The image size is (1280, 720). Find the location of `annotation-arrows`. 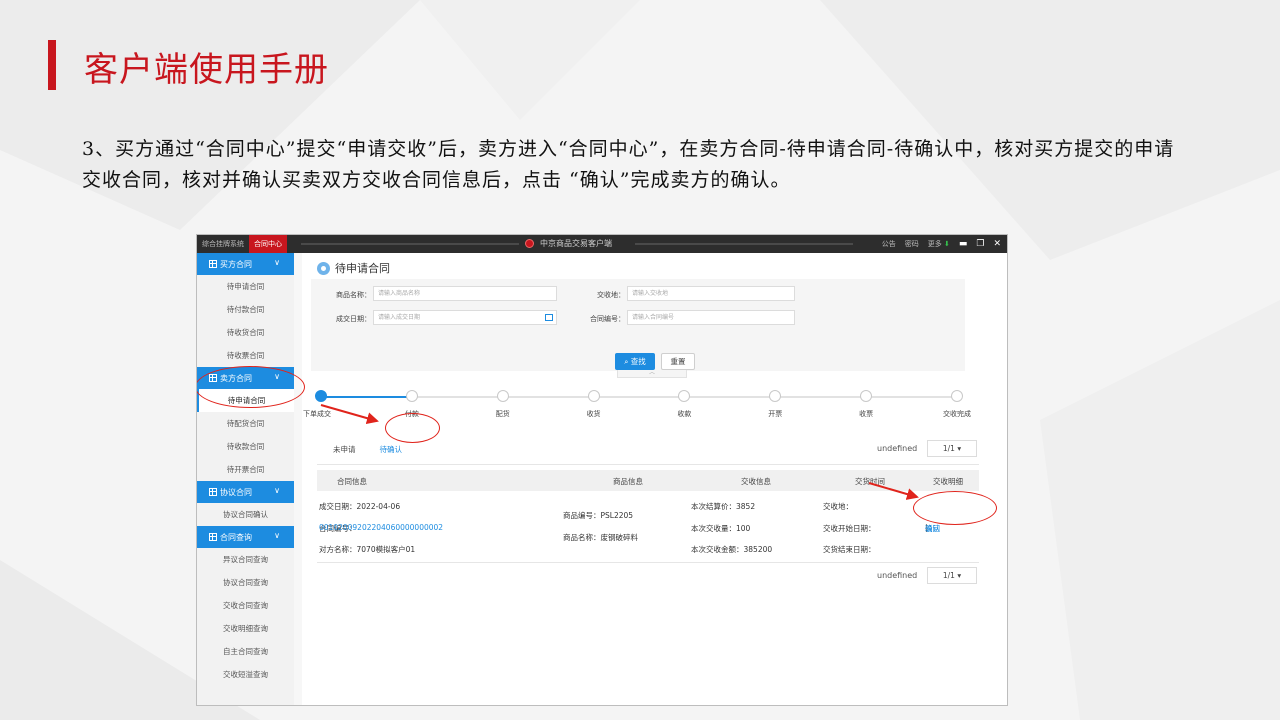

annotation-arrows is located at coordinates (619, 452).